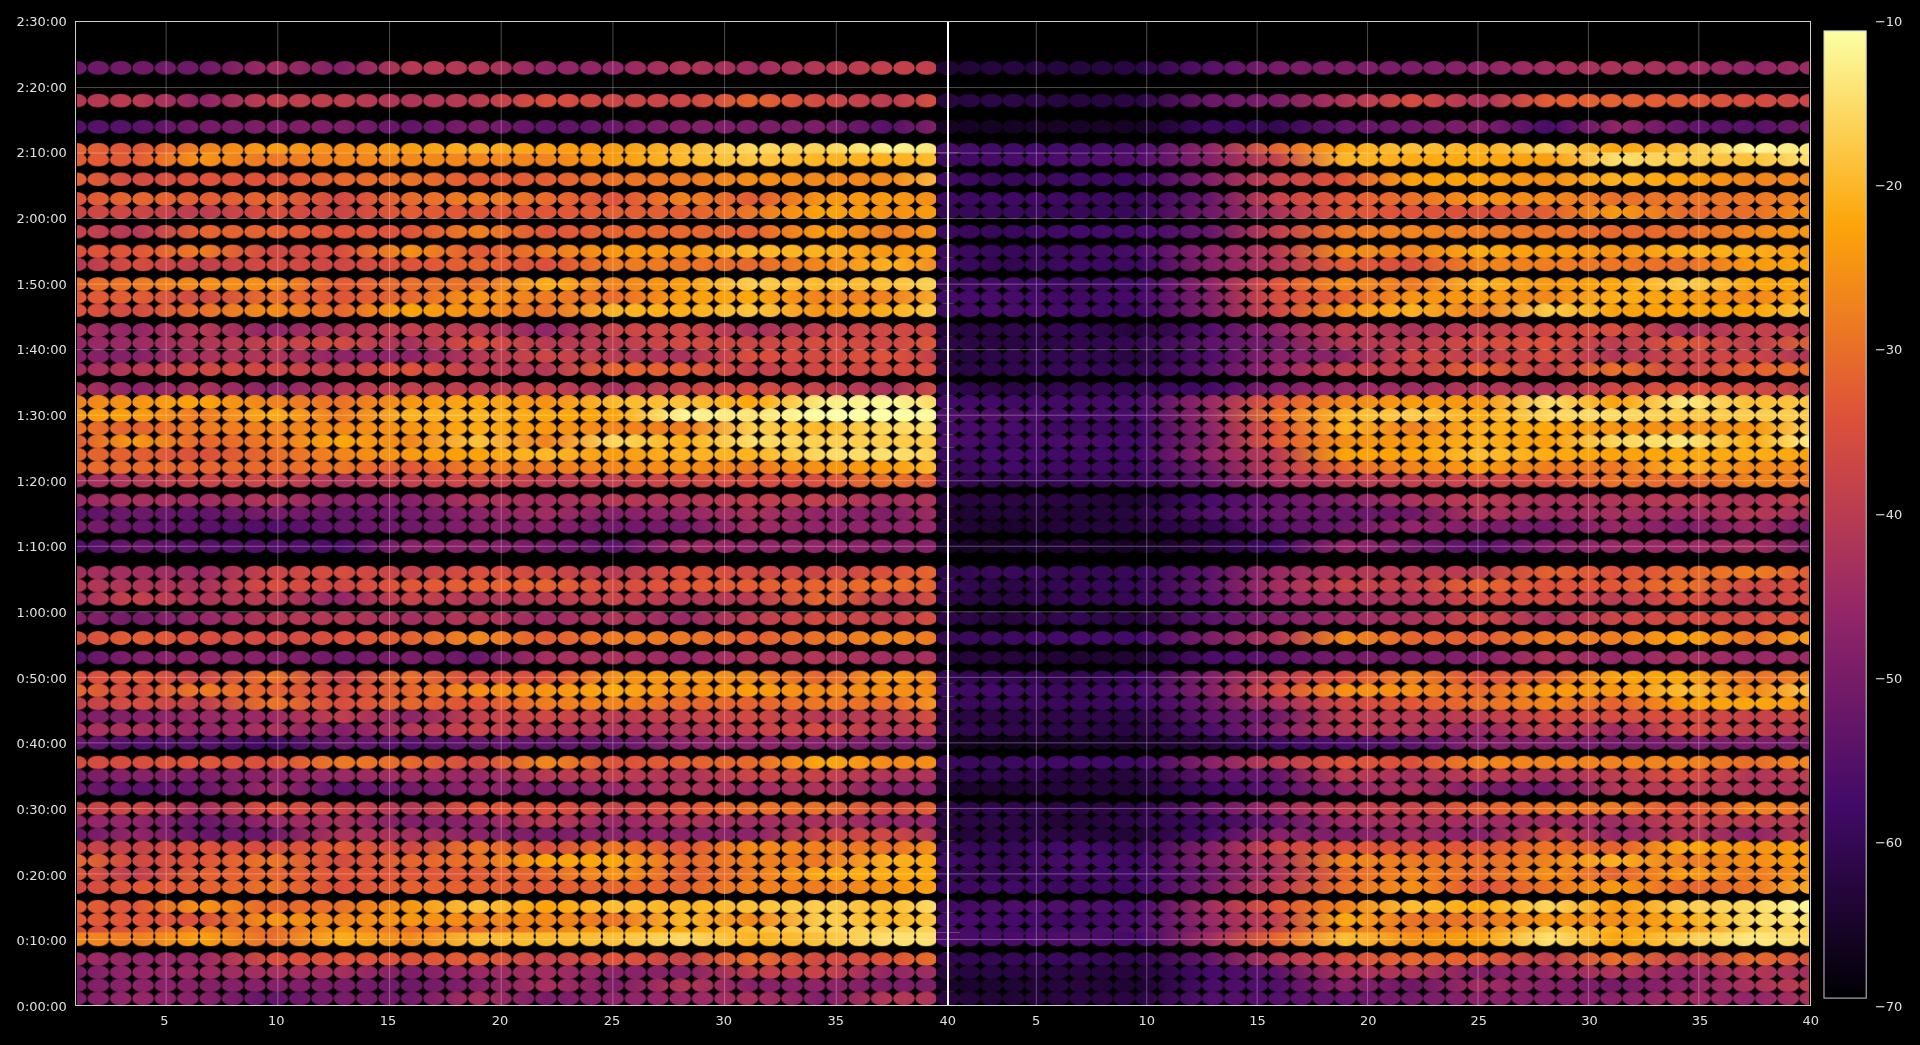  Describe the element at coordinates (1888, 678) in the screenshot. I see `colorbar-tick-label: −50` at that location.